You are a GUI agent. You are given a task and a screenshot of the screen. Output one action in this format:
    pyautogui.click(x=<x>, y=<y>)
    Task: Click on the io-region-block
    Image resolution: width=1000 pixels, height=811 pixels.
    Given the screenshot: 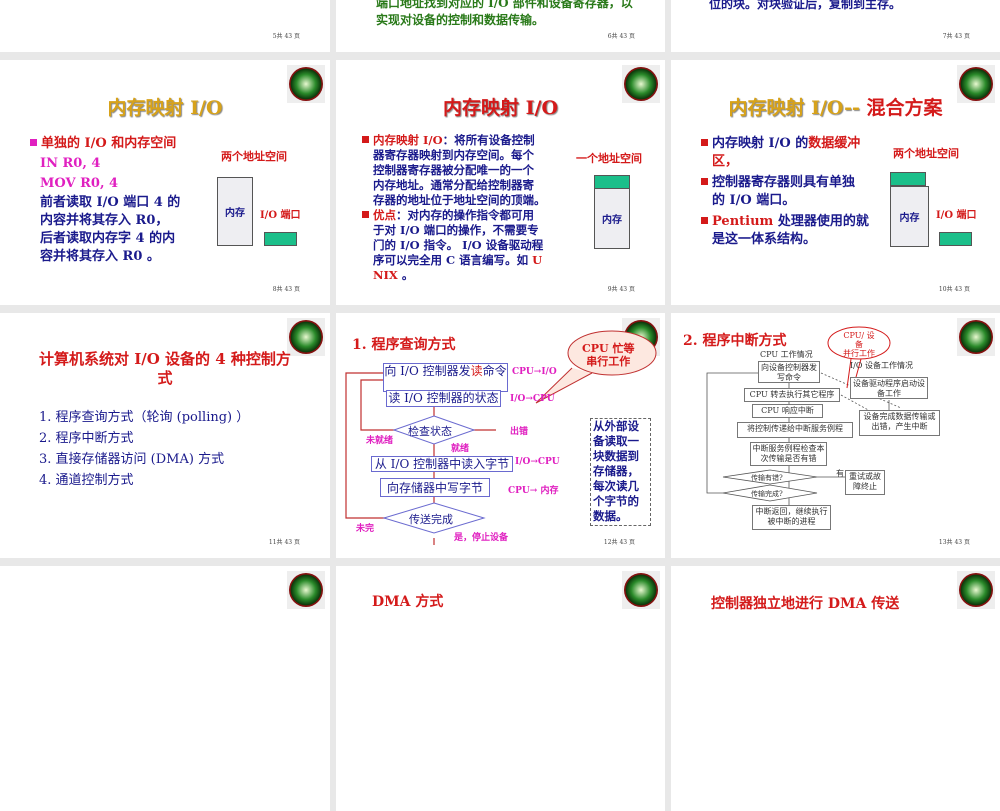 What is the action you would take?
    pyautogui.click(x=612, y=182)
    